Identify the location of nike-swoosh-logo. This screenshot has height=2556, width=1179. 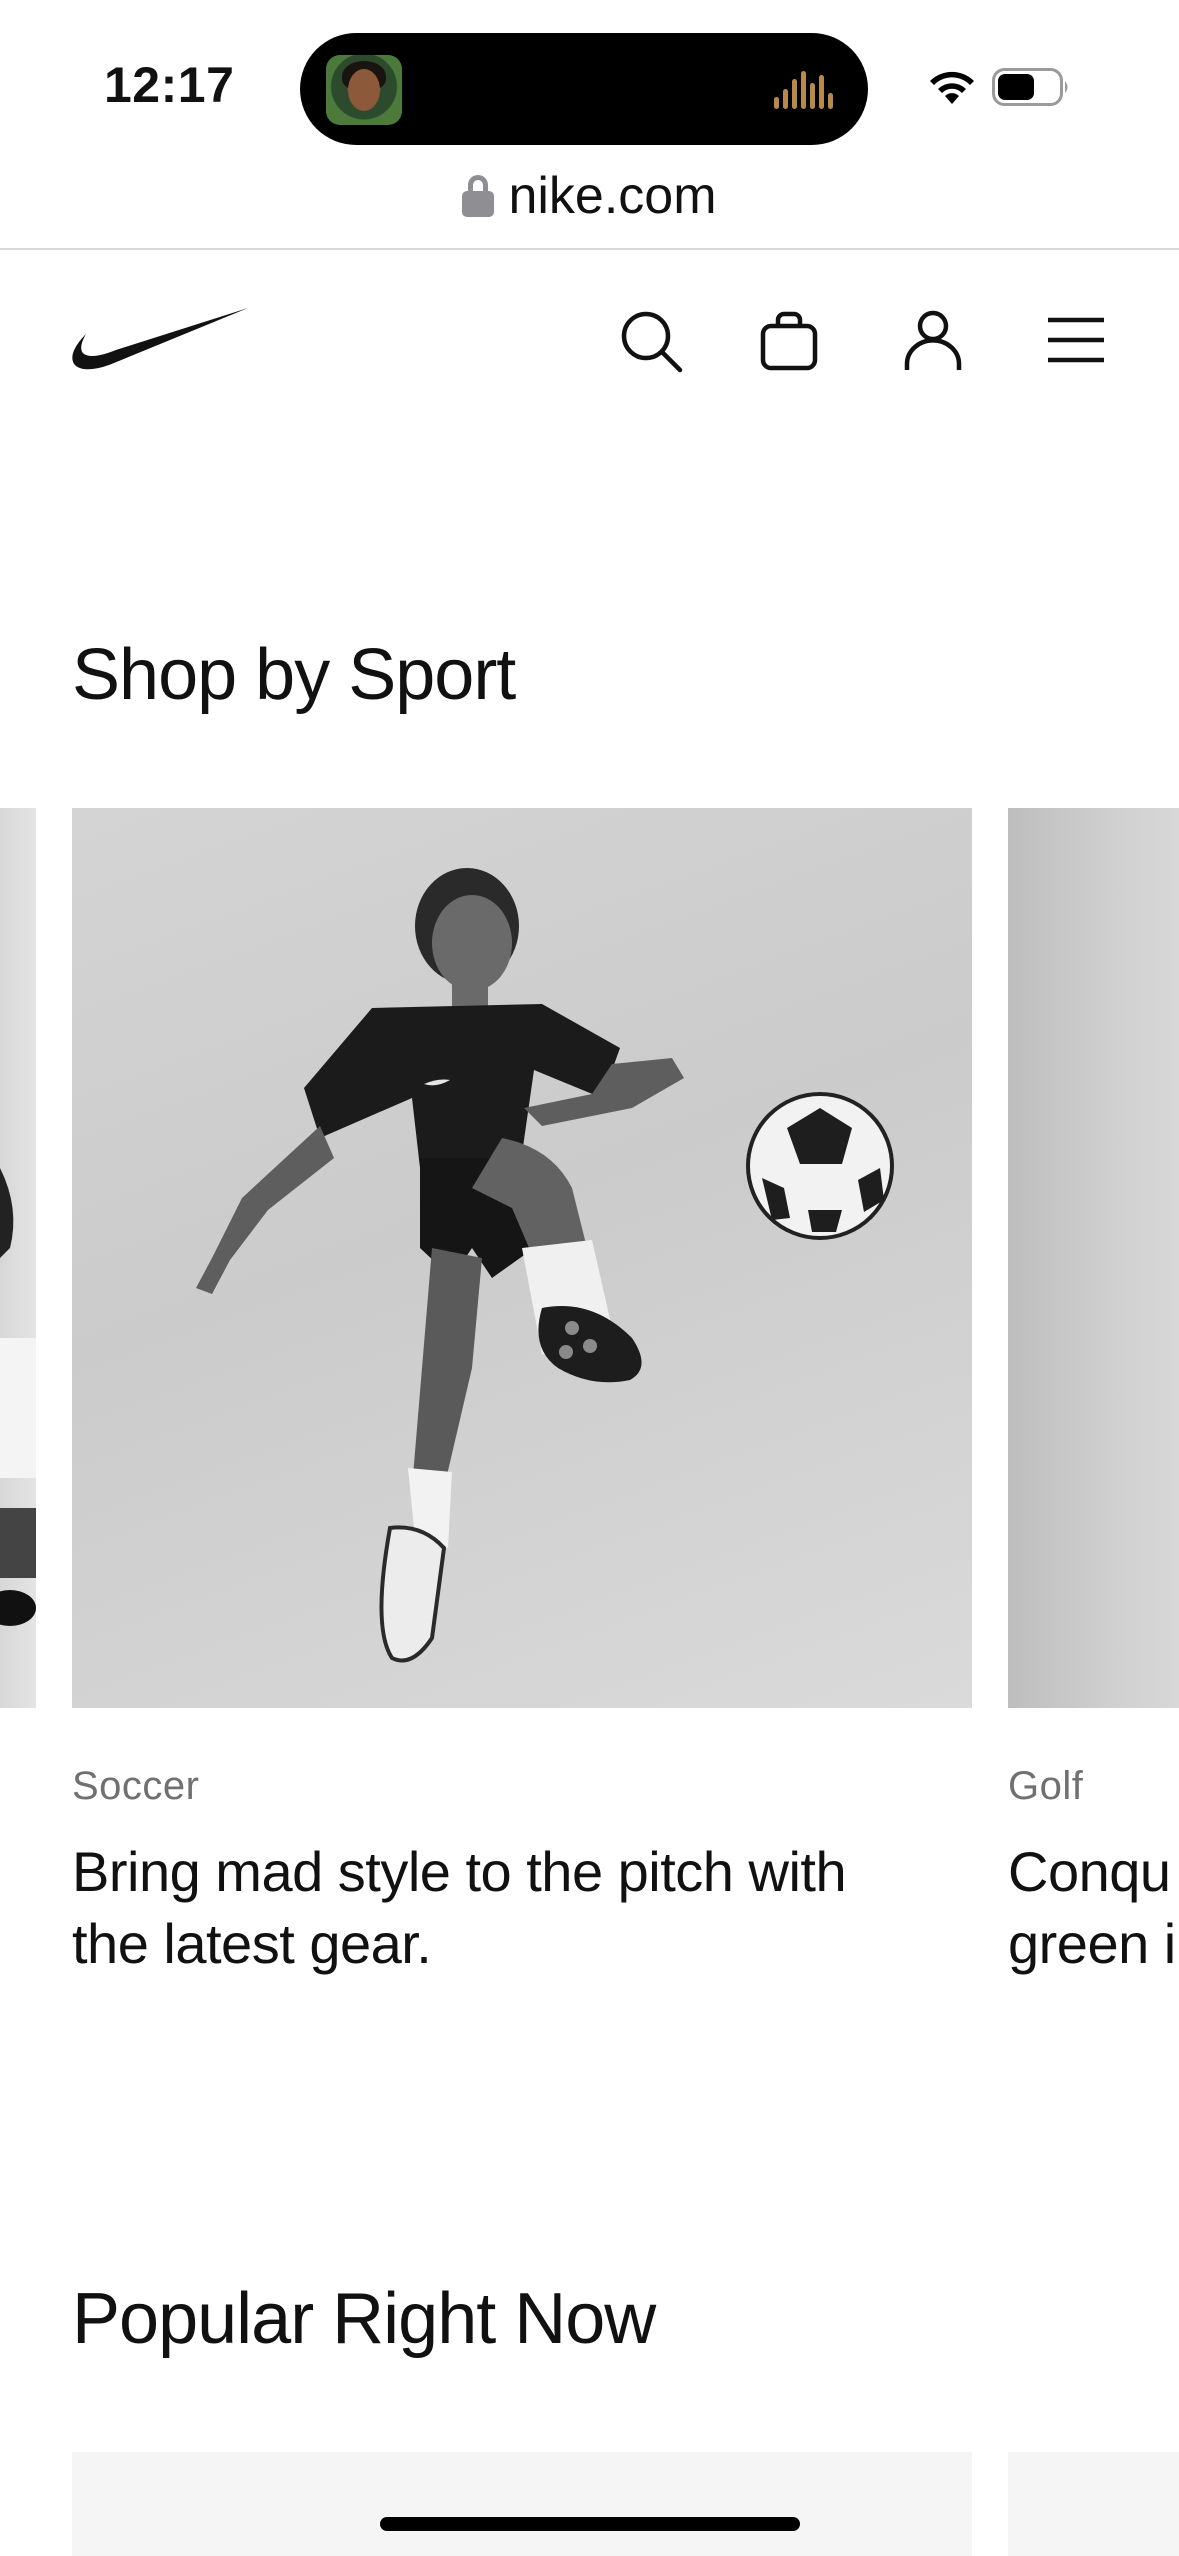
(160, 341).